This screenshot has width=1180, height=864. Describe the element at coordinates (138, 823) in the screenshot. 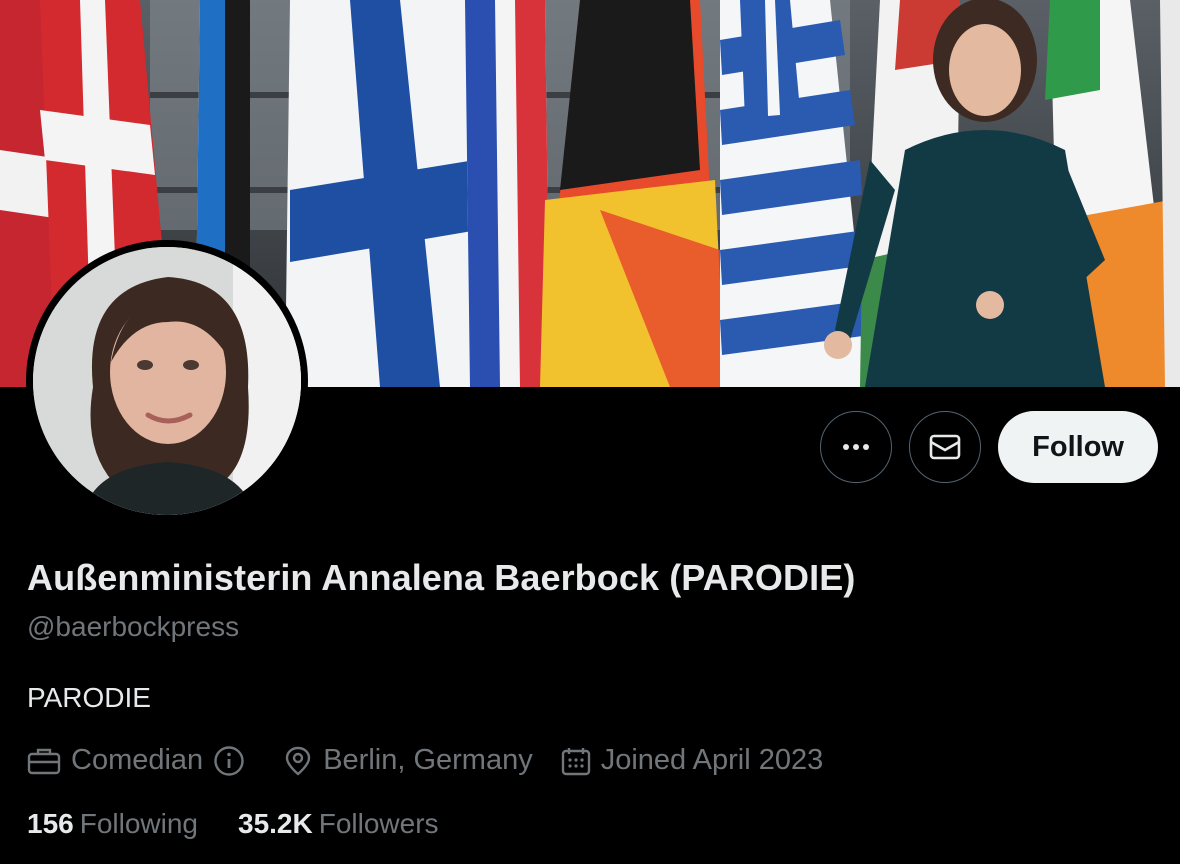

I see `following-label: Following` at that location.